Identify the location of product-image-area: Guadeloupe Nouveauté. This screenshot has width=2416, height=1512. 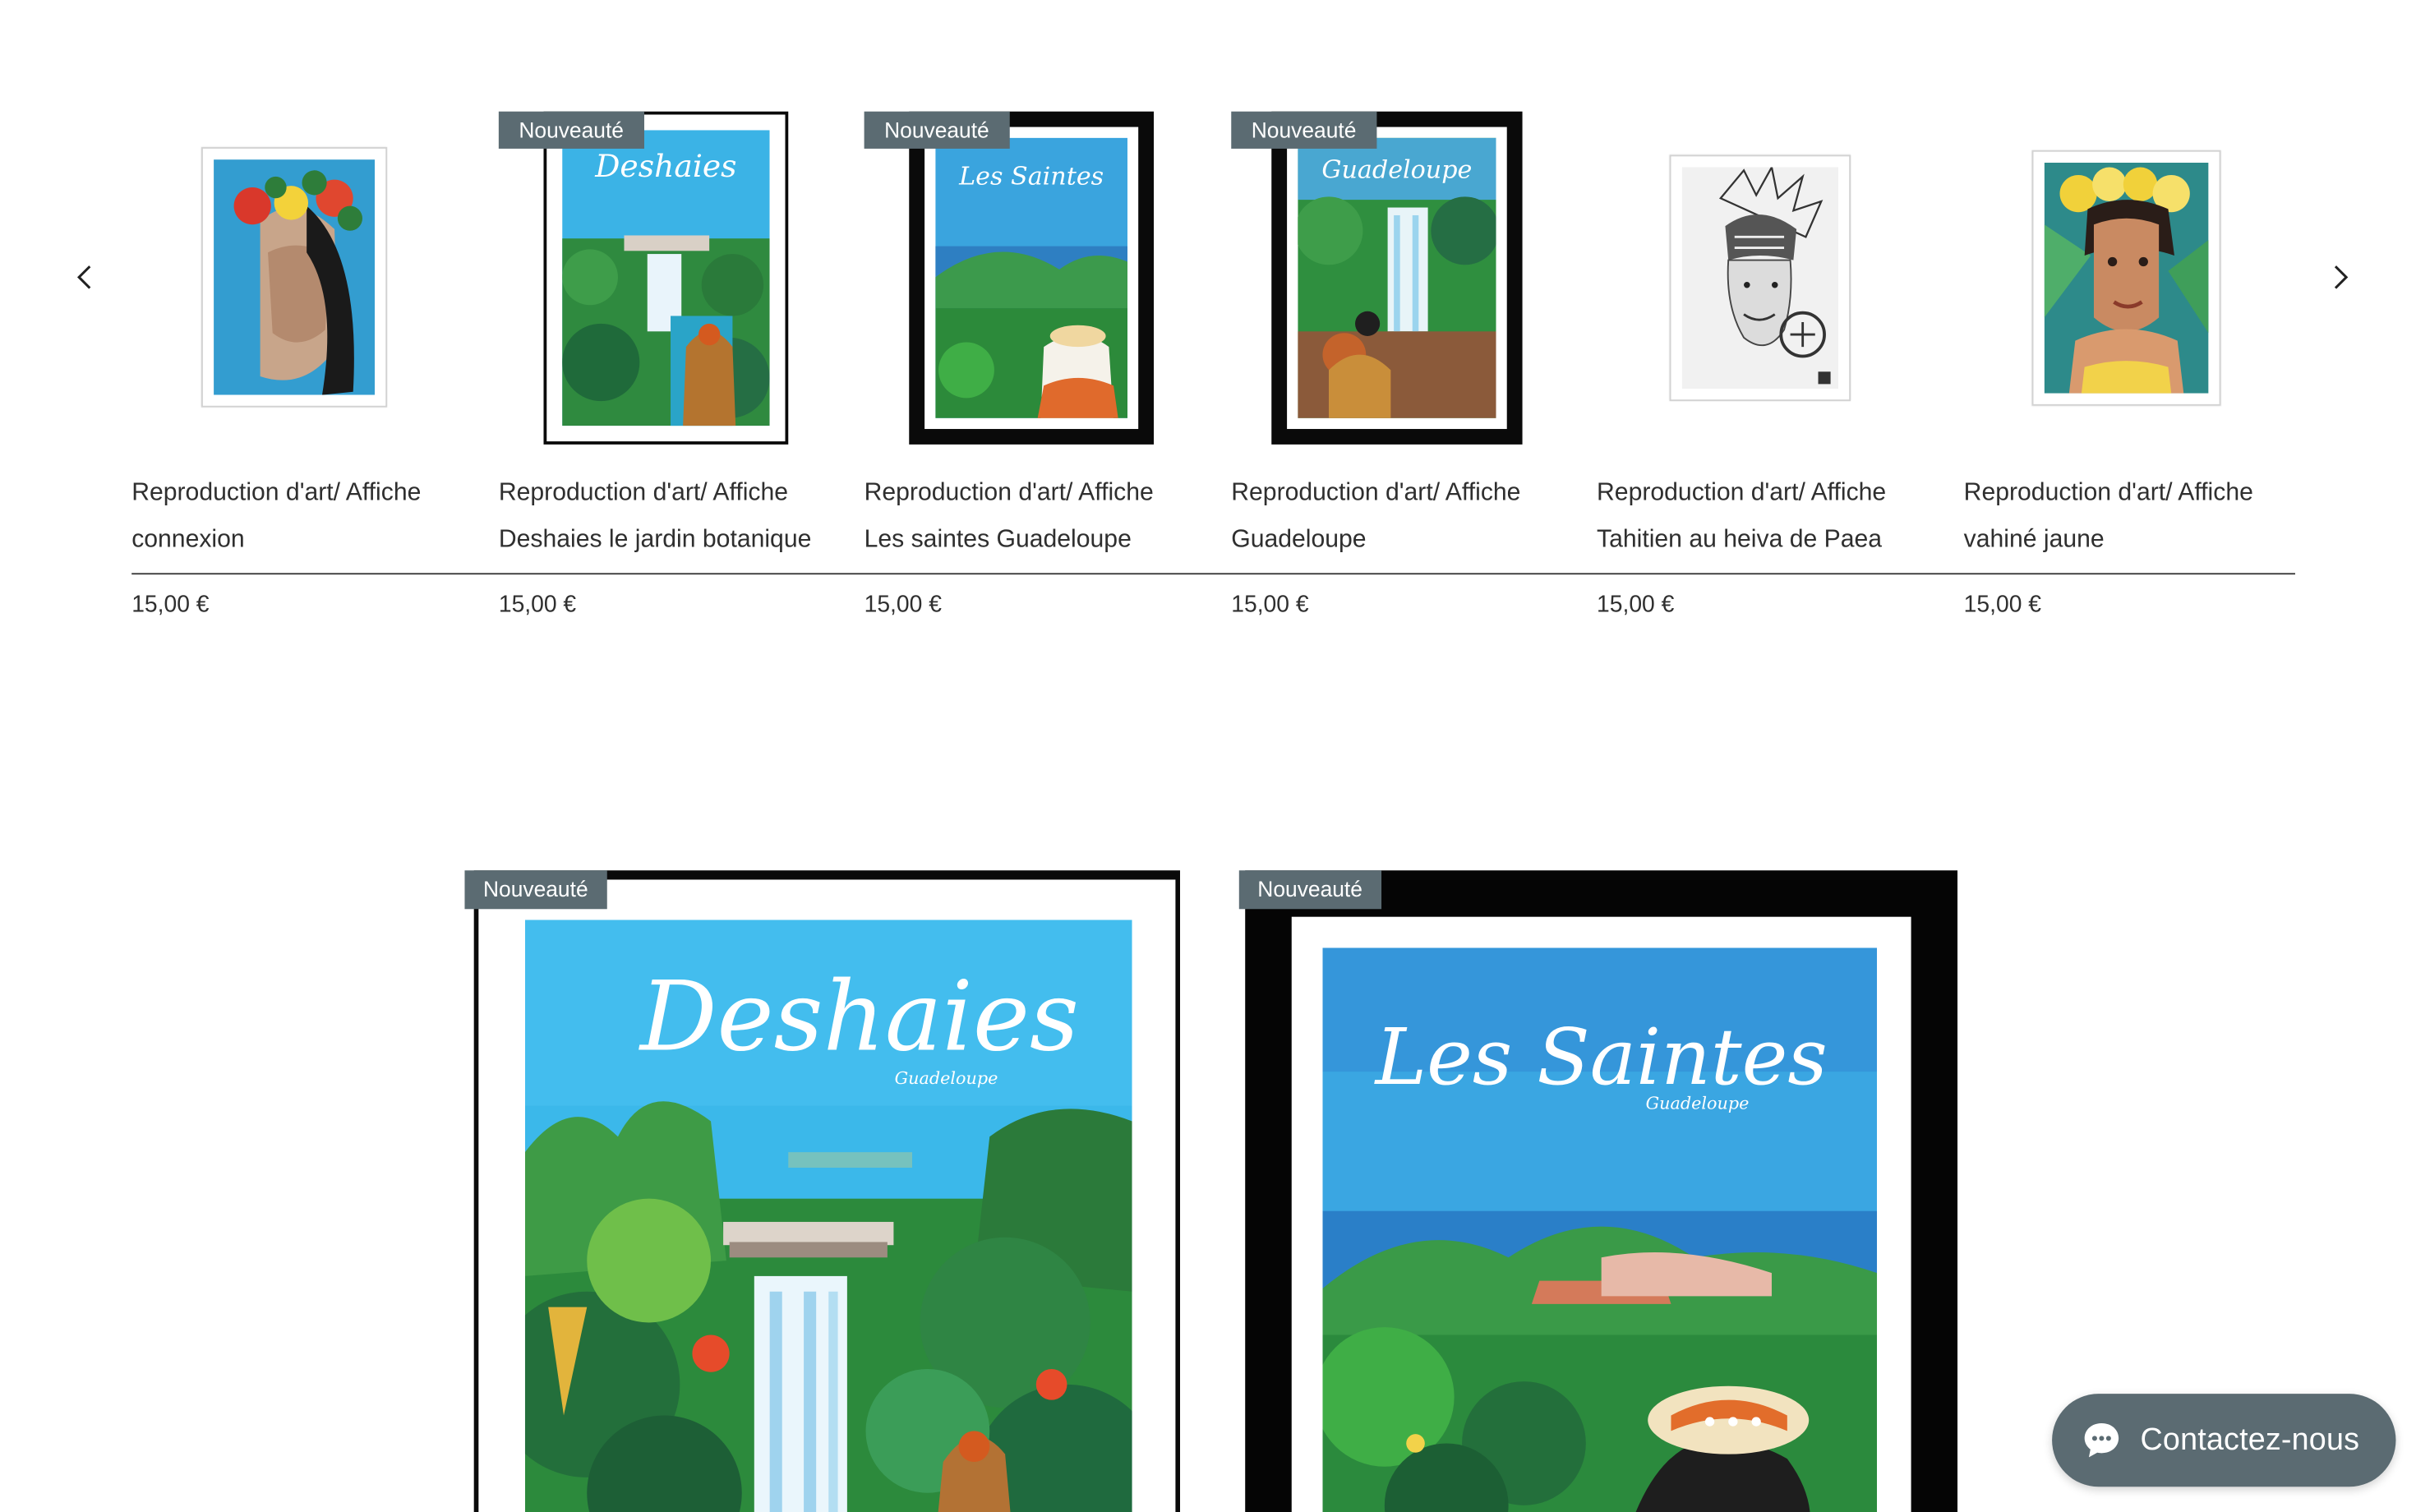
(1394, 277).